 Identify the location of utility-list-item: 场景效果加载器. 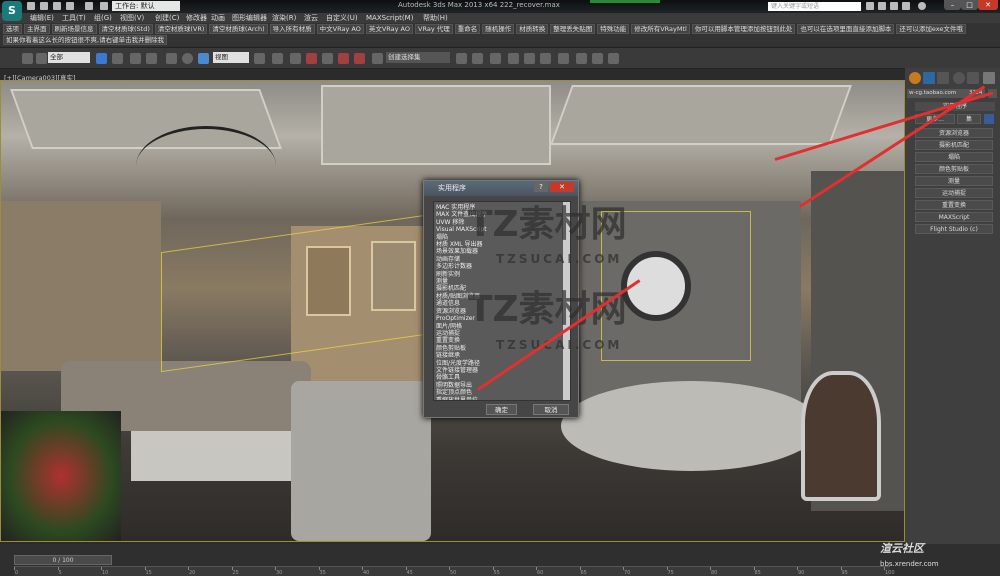
(502, 251).